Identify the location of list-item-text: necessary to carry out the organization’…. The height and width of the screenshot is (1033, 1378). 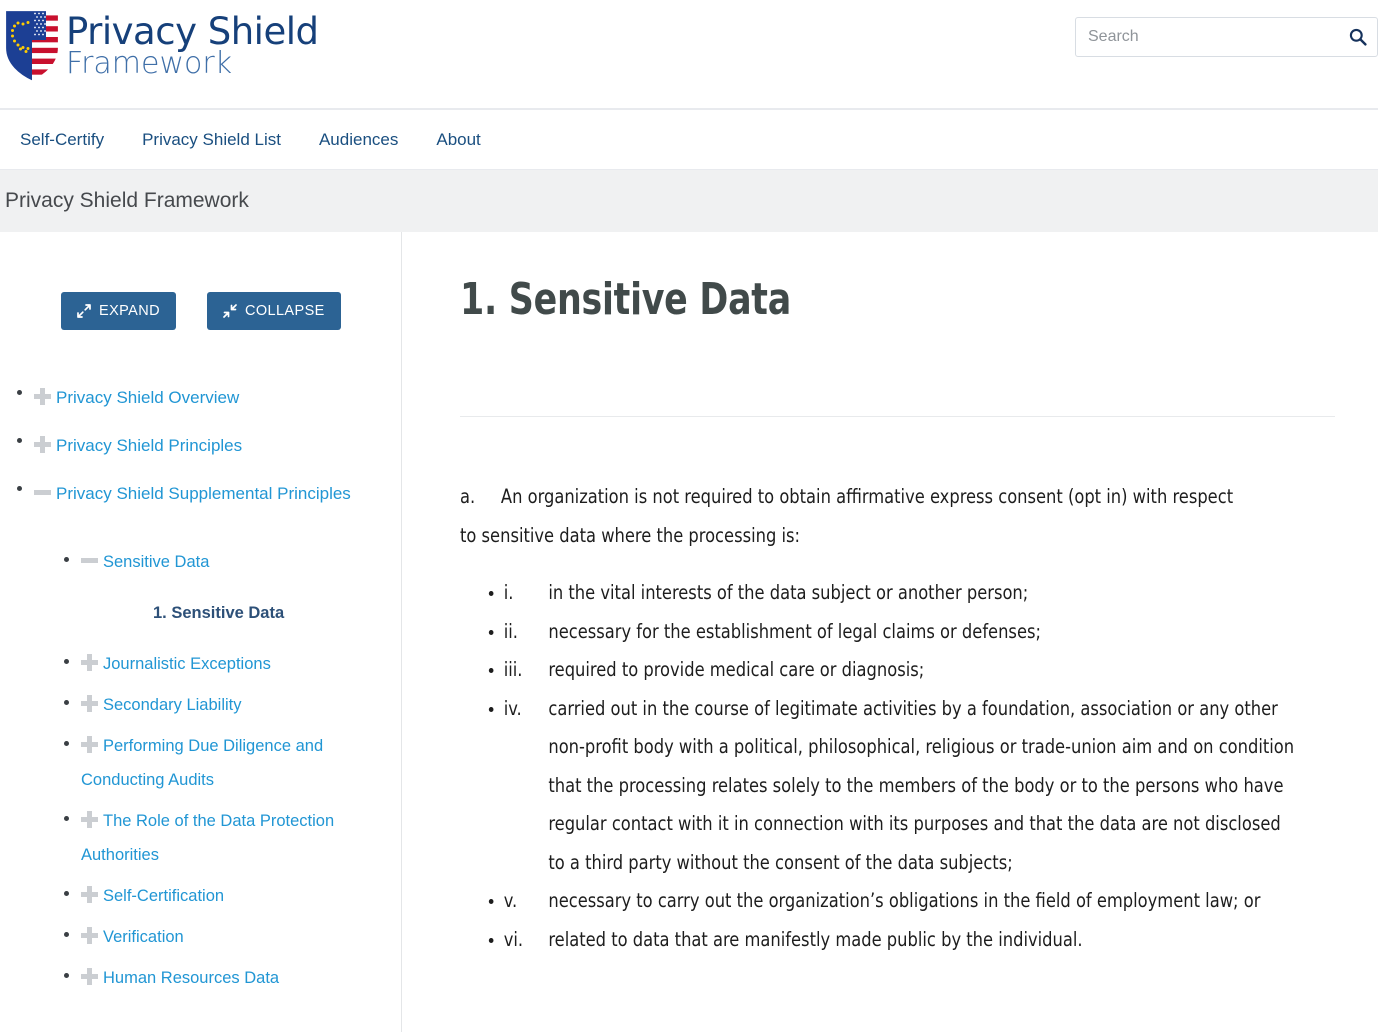
(904, 900).